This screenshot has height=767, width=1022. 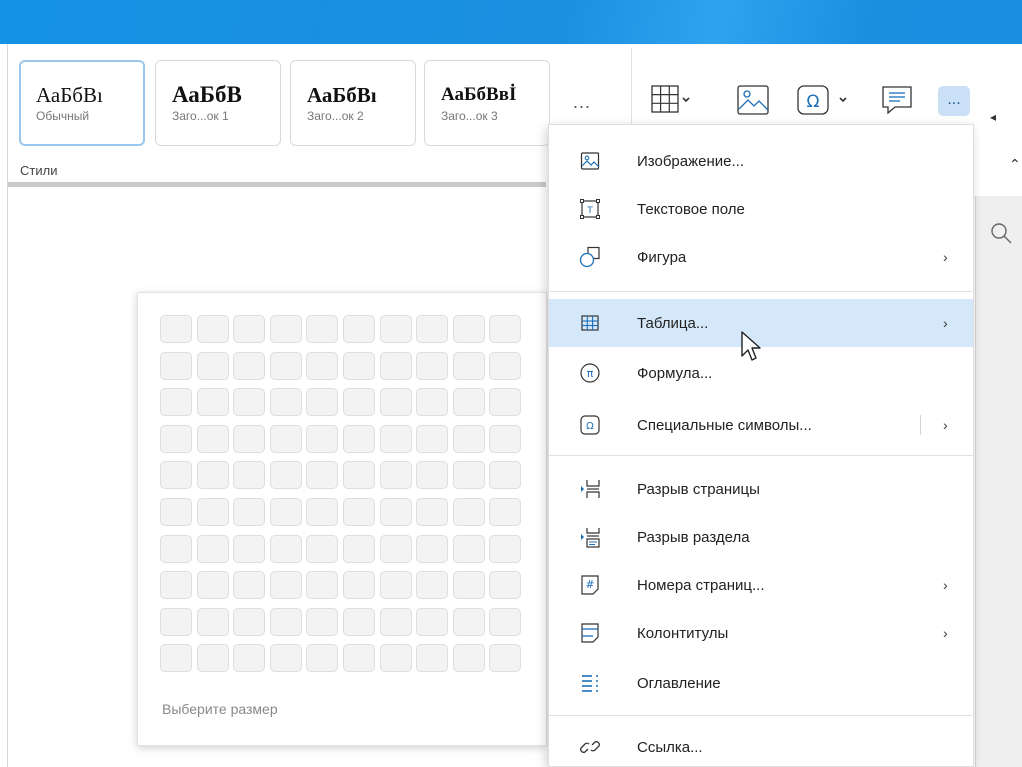 I want to click on menu-item-special-chars: Ω Специальные символы... ›, so click(x=761, y=425).